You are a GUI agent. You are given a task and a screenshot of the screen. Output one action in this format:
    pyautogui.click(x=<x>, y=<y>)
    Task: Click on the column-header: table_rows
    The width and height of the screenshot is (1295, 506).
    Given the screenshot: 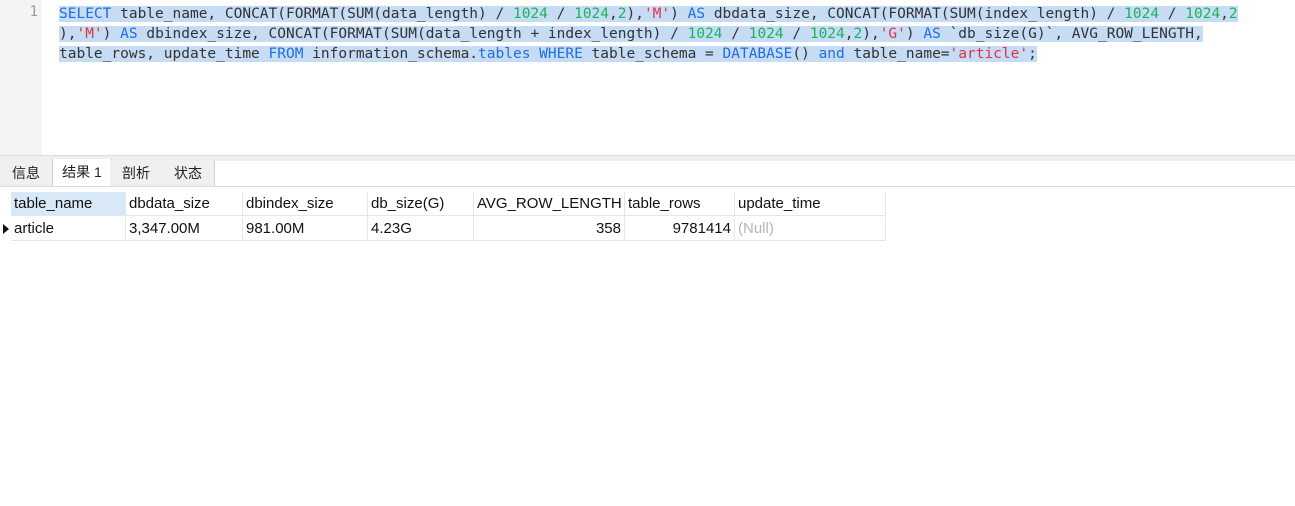 What is the action you would take?
    pyautogui.click(x=680, y=204)
    